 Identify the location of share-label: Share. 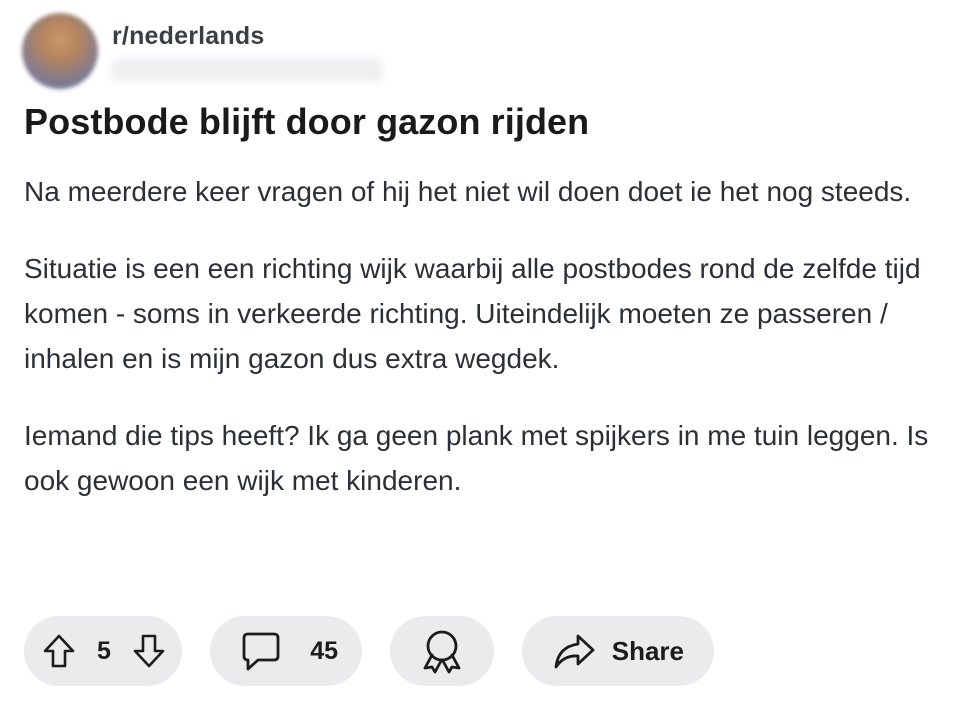
(647, 650).